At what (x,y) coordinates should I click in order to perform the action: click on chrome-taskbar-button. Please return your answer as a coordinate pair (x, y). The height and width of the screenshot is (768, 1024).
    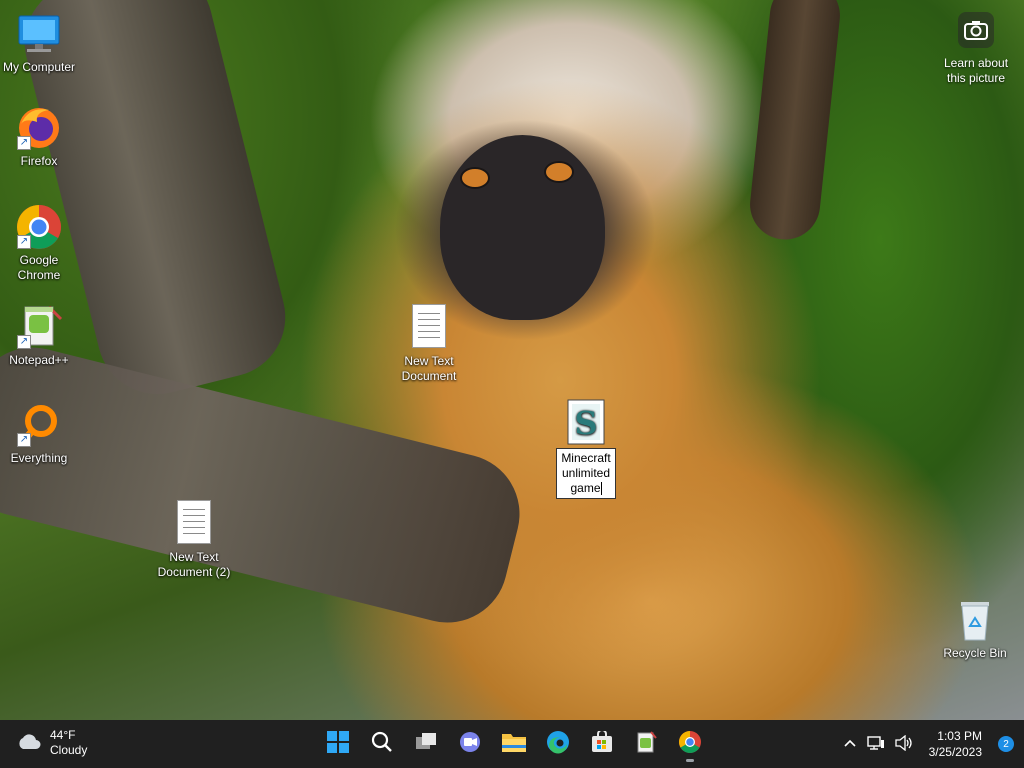
    Looking at the image, I should click on (690, 744).